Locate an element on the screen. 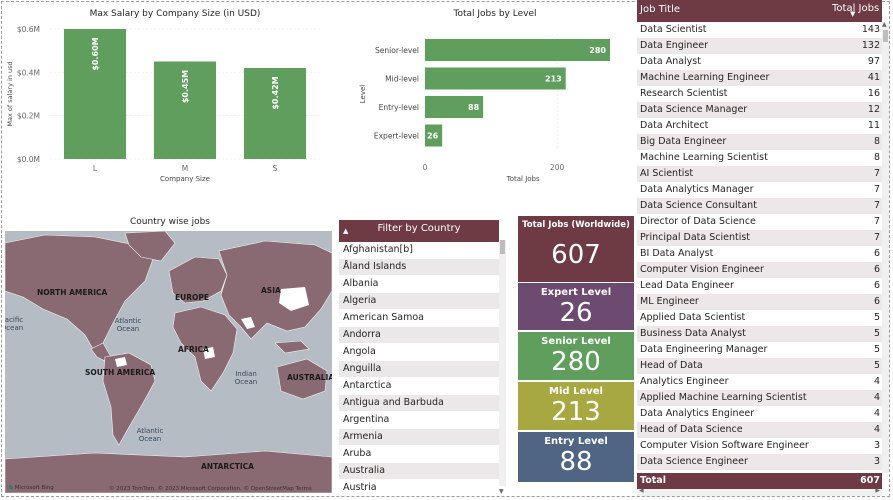 Image resolution: width=893 pixels, height=500 pixels. slicer-item: Åland Islands is located at coordinates (419, 267).